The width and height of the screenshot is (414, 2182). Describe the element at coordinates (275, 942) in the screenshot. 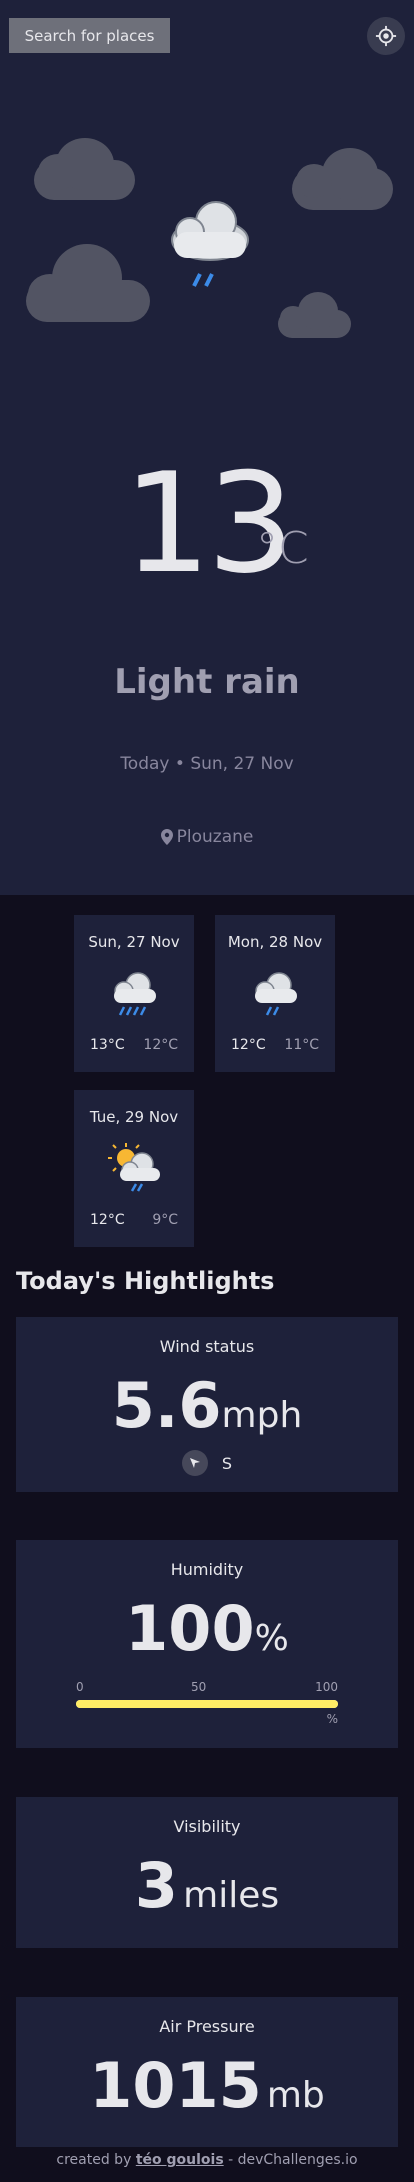

I see `forecast-date: Mon, 28 Nov` at that location.